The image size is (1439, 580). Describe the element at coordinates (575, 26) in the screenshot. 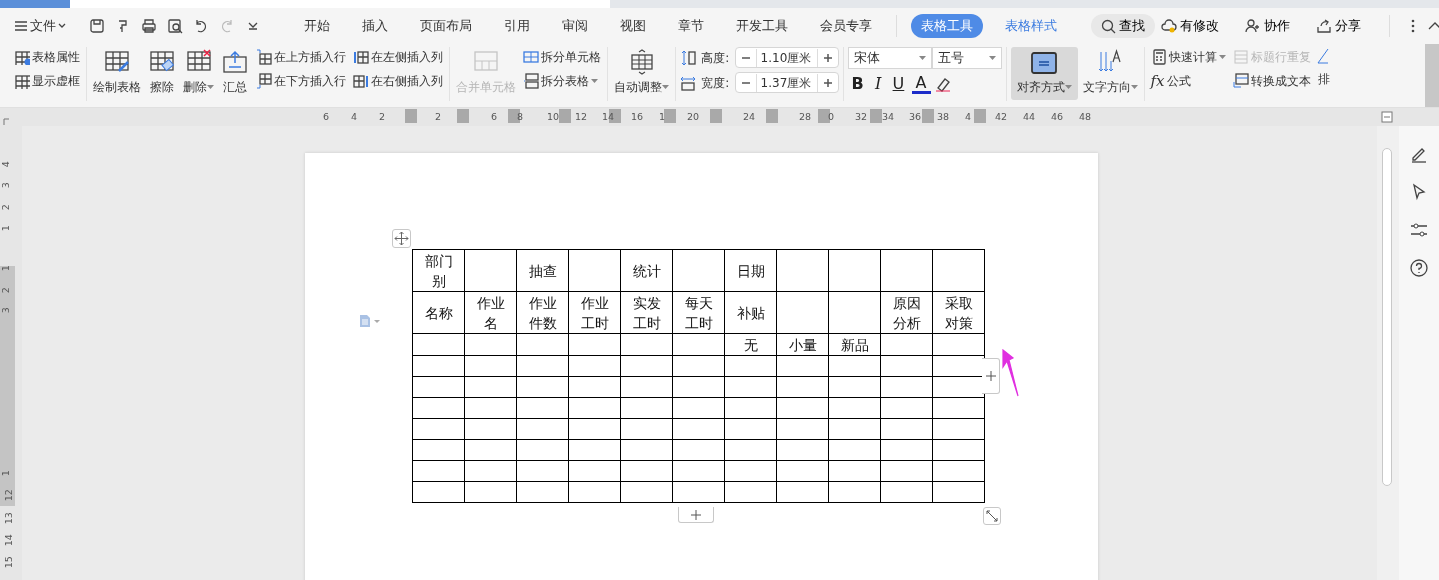

I see `ribbon-tab: 审阅` at that location.